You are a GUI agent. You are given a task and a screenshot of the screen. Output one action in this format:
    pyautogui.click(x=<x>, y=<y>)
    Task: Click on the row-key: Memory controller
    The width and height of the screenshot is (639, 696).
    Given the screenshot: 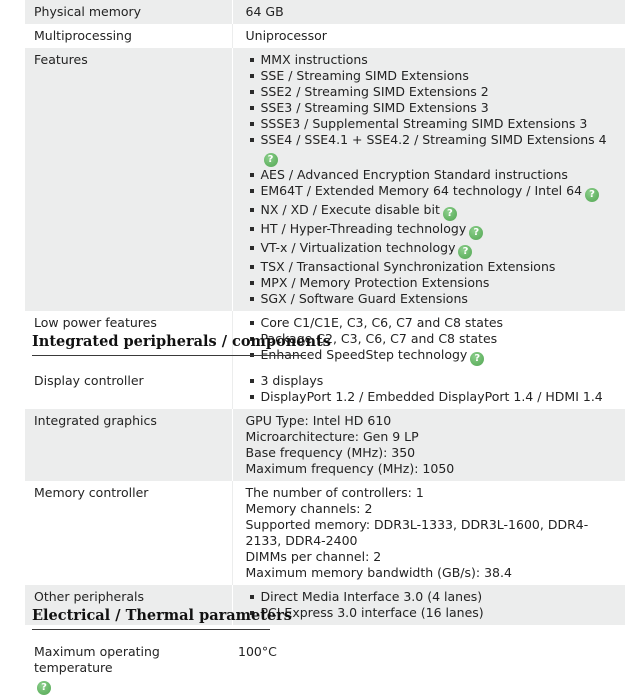 What is the action you would take?
    pyautogui.click(x=129, y=533)
    